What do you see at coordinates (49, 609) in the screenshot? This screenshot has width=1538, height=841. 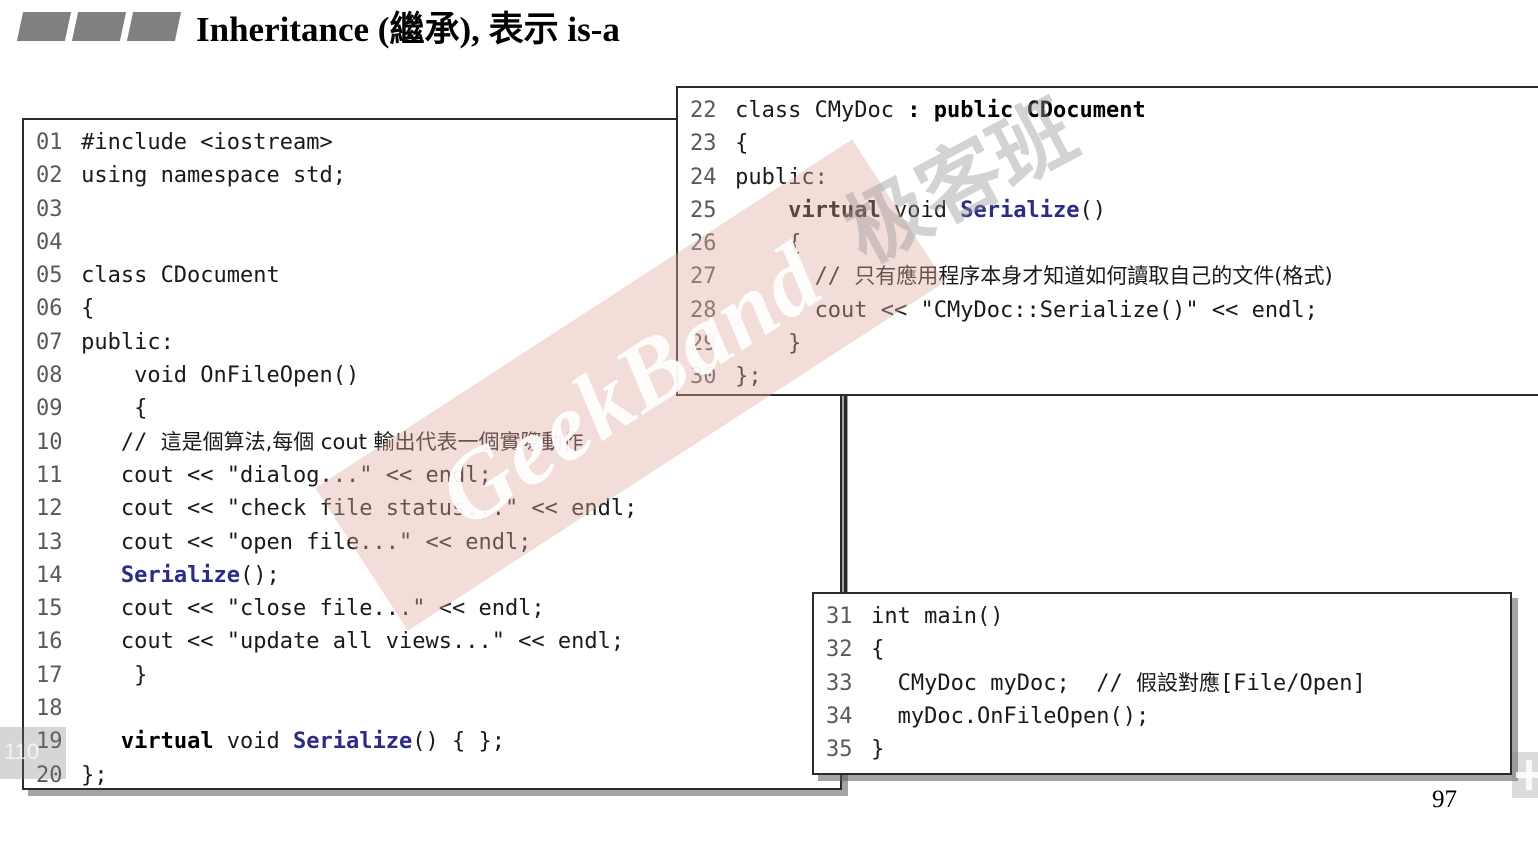 I see `code-line-number: 15` at bounding box center [49, 609].